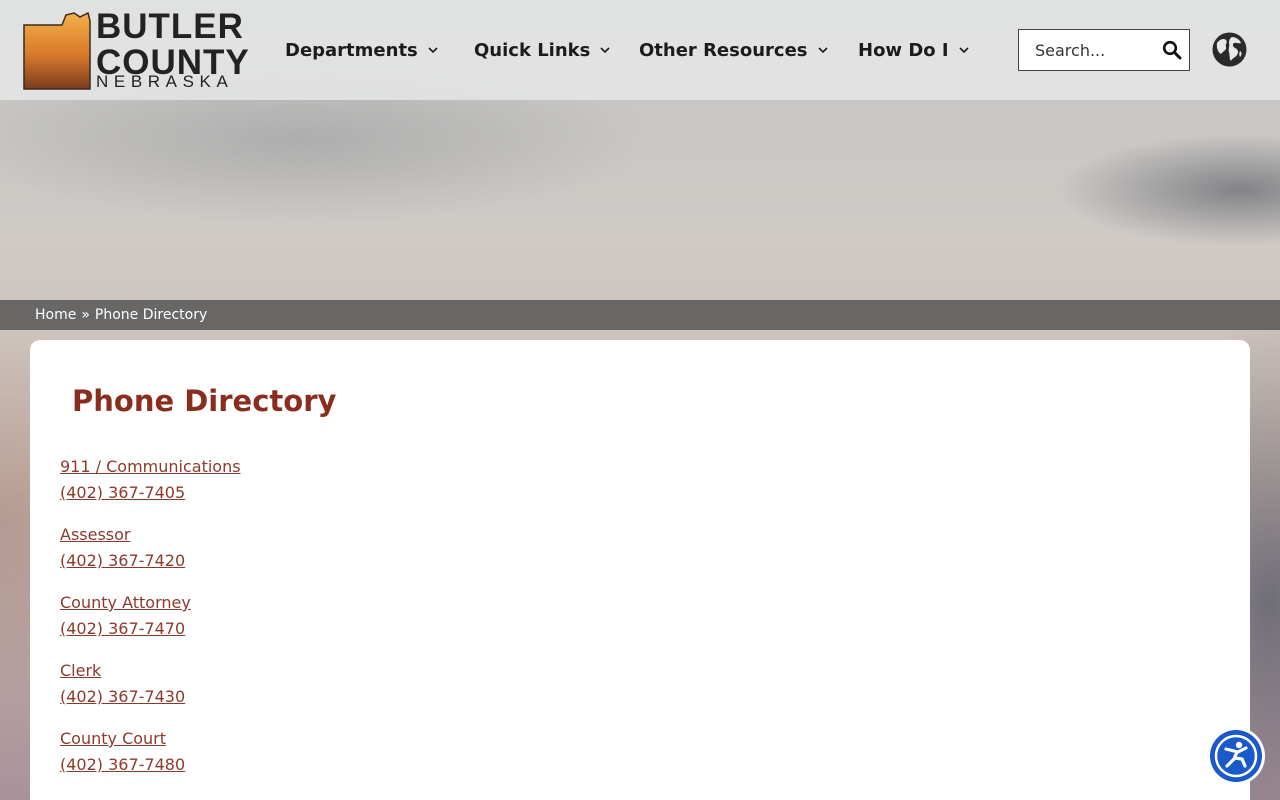 The width and height of the screenshot is (1280, 800). Describe the element at coordinates (55, 315) in the screenshot. I see `breadcrumb-home-link: Home` at that location.